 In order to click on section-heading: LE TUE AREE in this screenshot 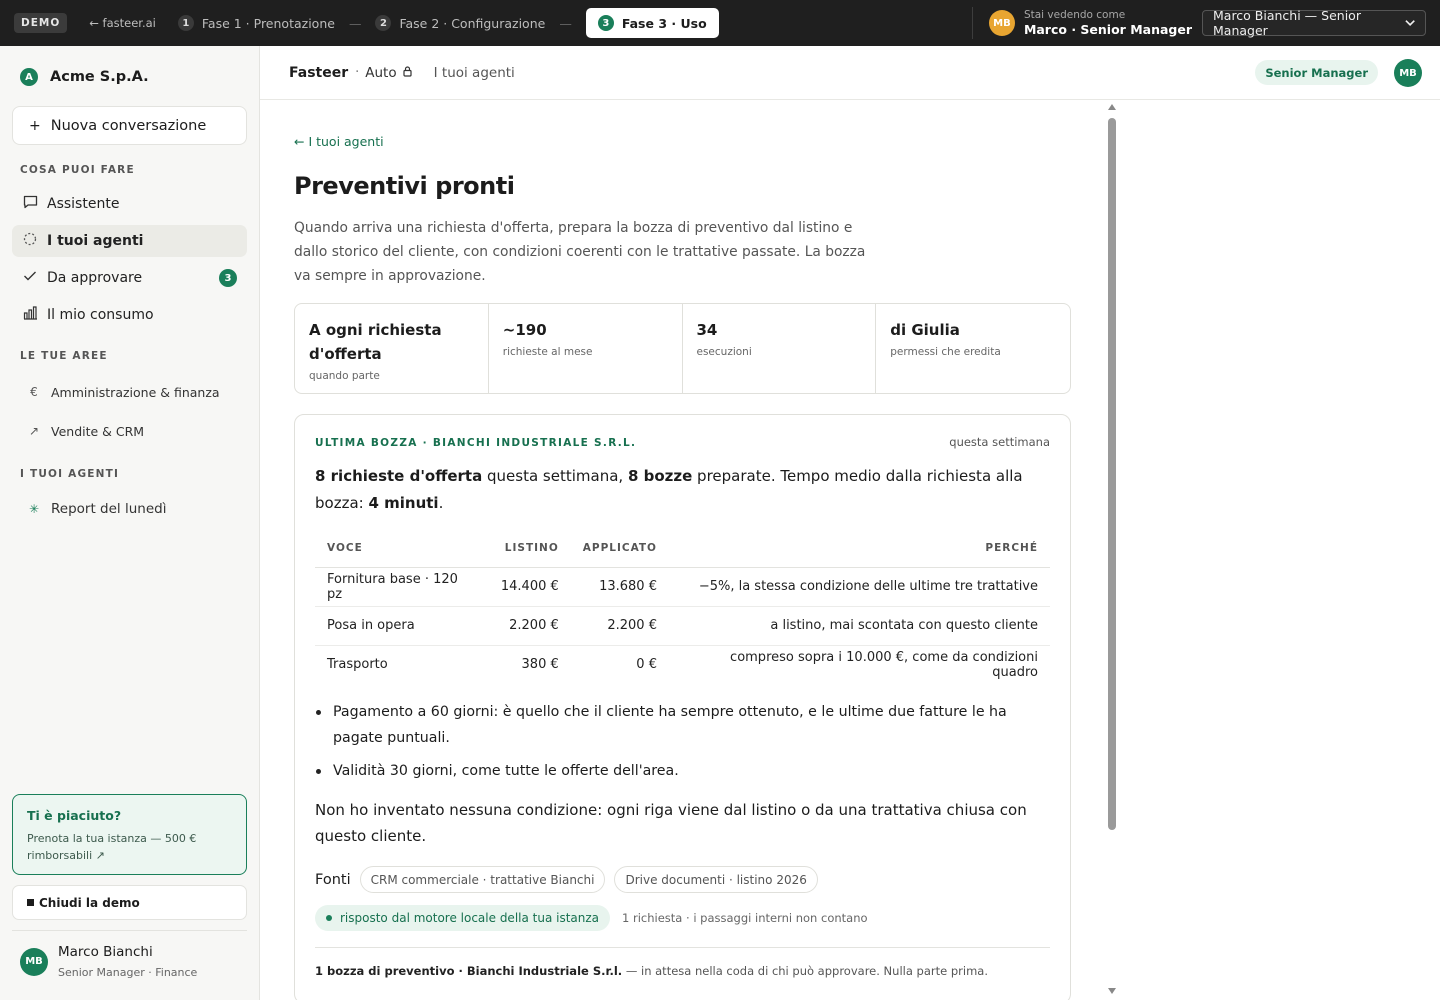, I will do `click(64, 356)`.